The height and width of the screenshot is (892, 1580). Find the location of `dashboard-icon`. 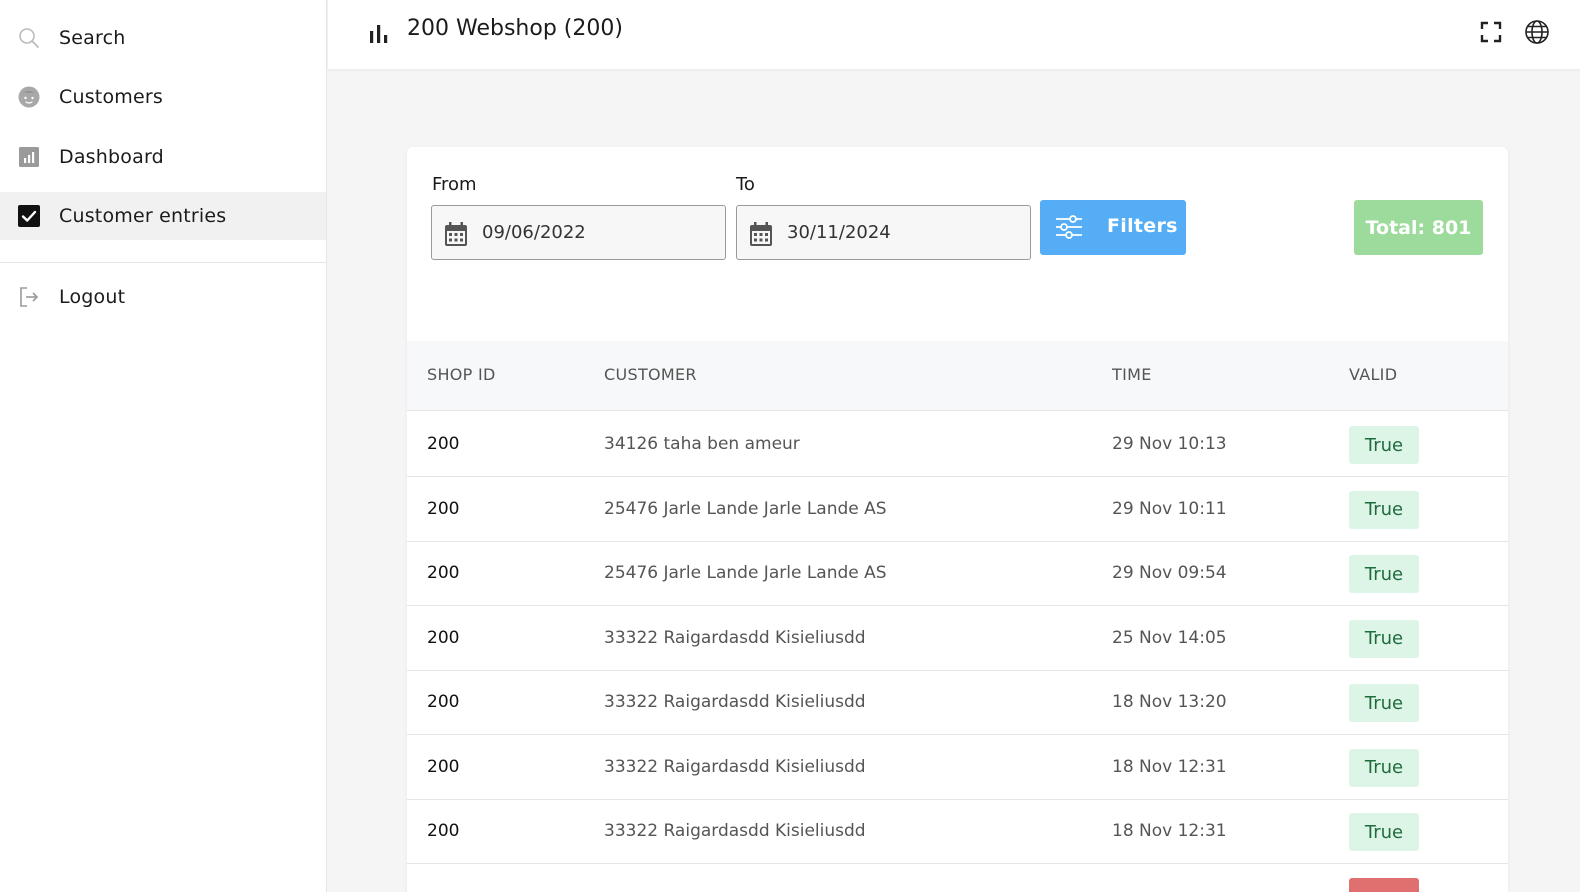

dashboard-icon is located at coordinates (29, 157).